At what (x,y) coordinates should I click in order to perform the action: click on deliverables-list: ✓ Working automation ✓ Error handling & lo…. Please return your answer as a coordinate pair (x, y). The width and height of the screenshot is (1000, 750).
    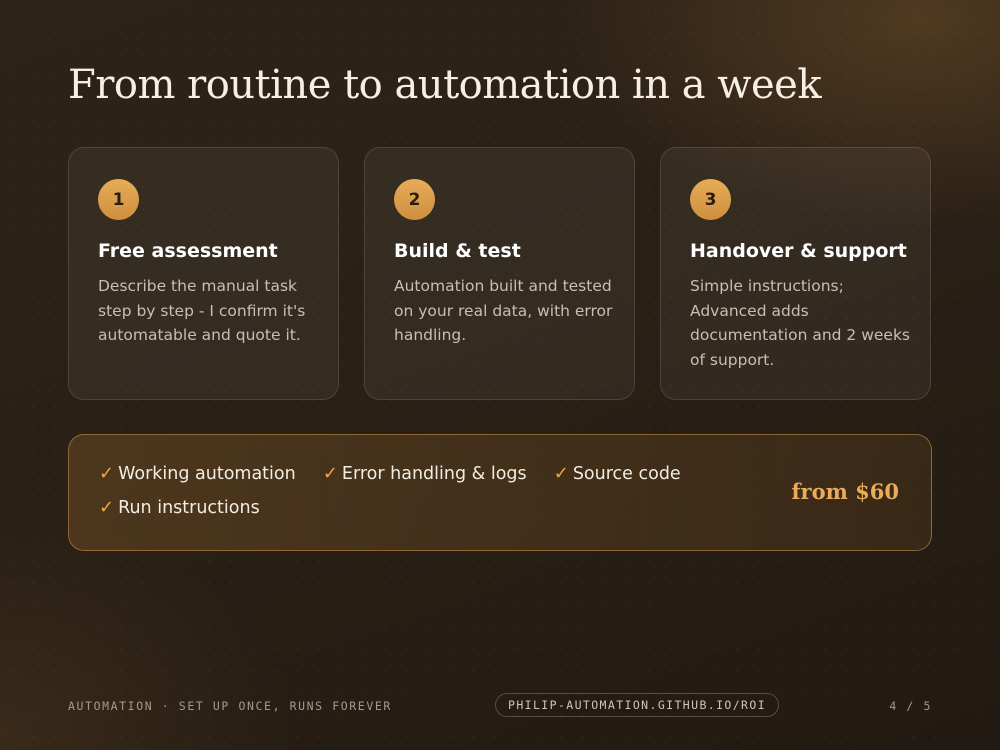
    Looking at the image, I should click on (409, 497).